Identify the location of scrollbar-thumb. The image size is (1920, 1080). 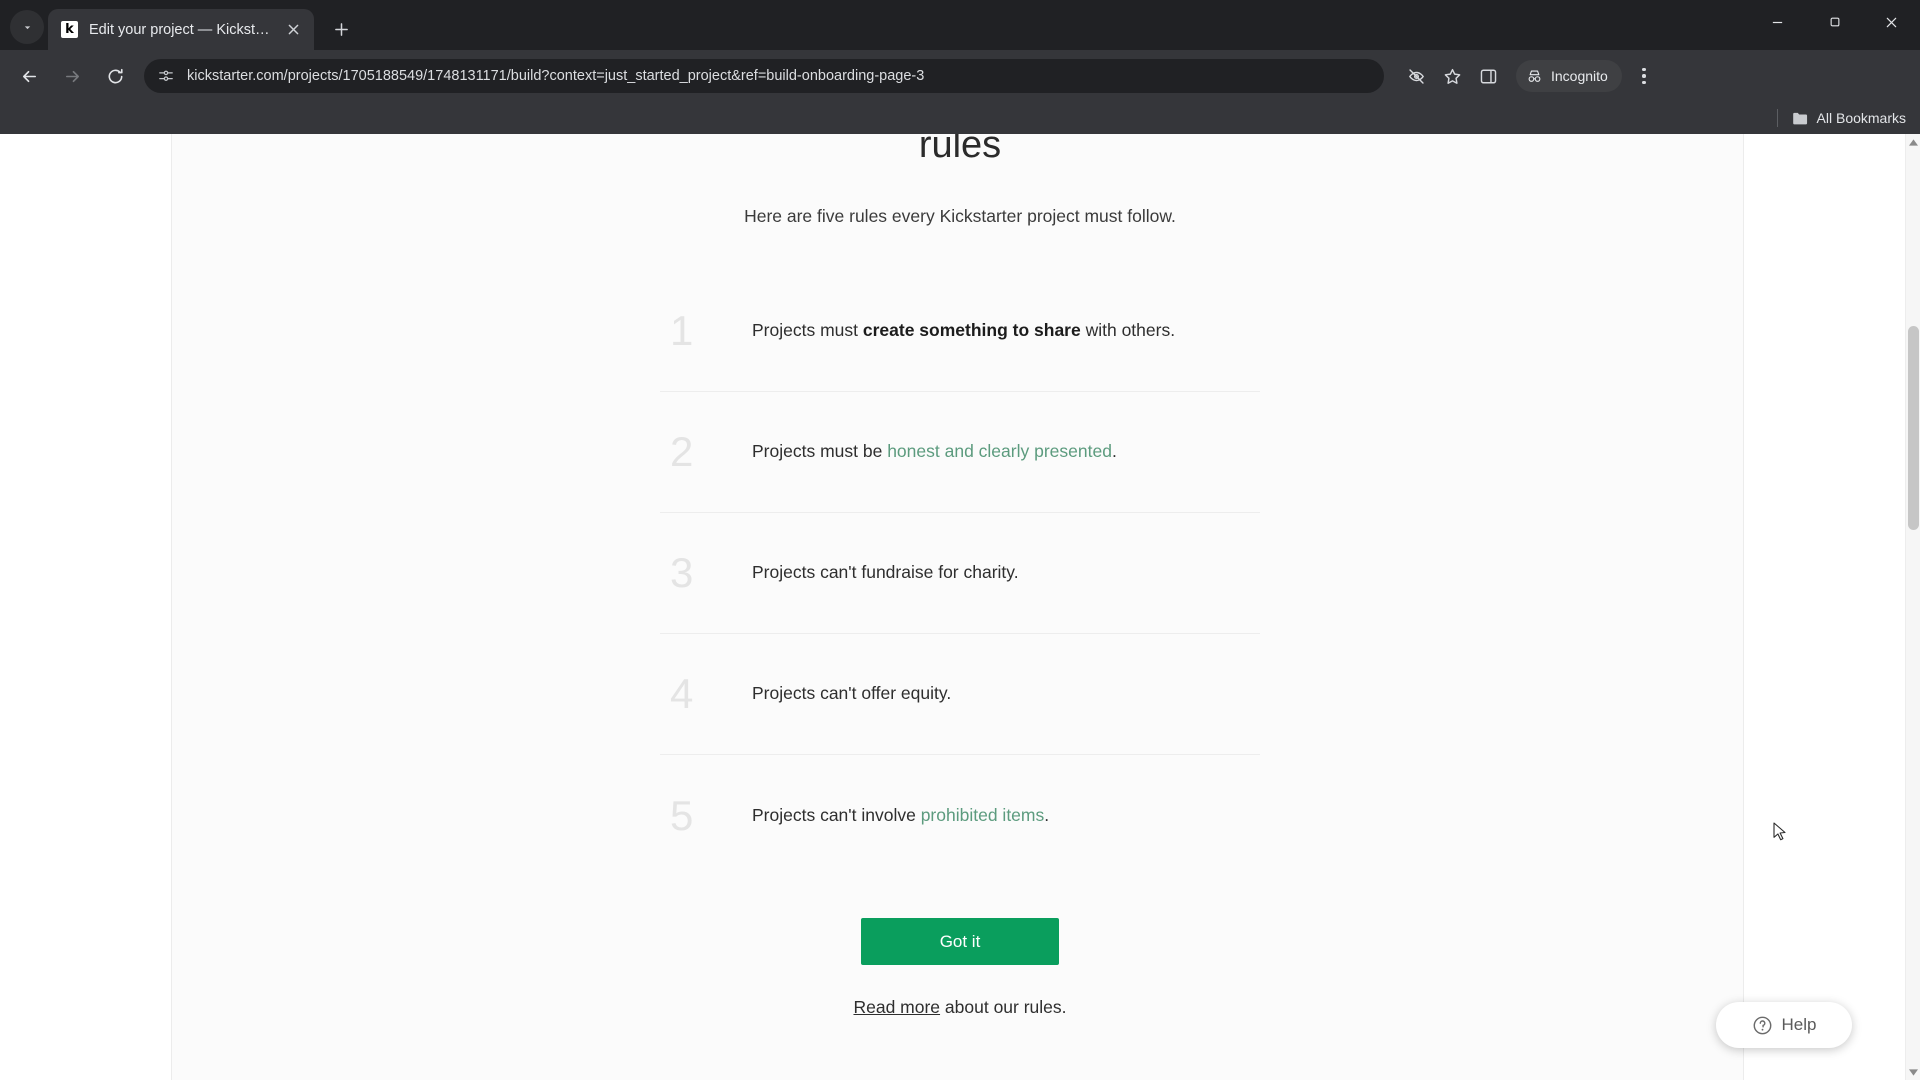
(1913, 428).